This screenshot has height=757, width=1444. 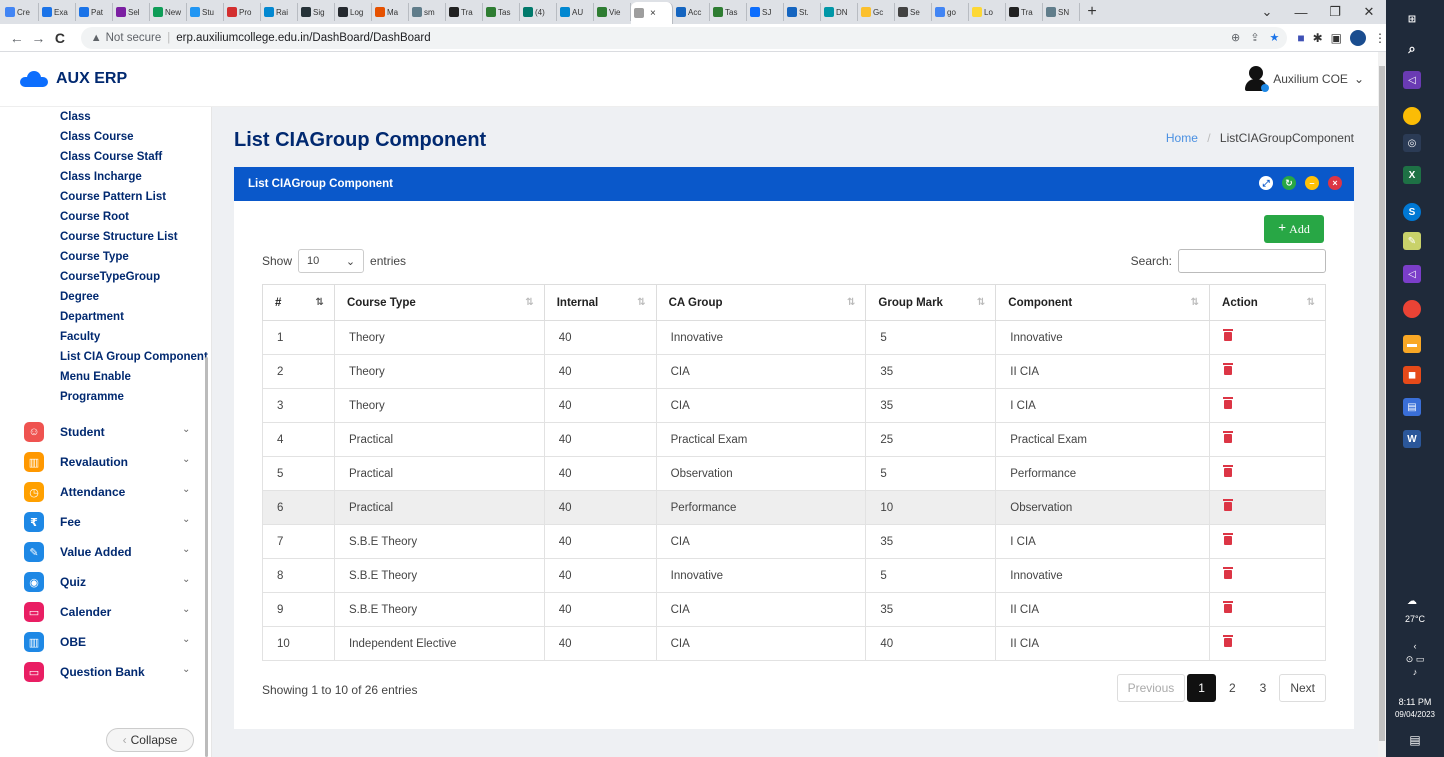 What do you see at coordinates (105, 582) in the screenshot?
I see `sidebar-item: ◉ Quiz ⌄` at bounding box center [105, 582].